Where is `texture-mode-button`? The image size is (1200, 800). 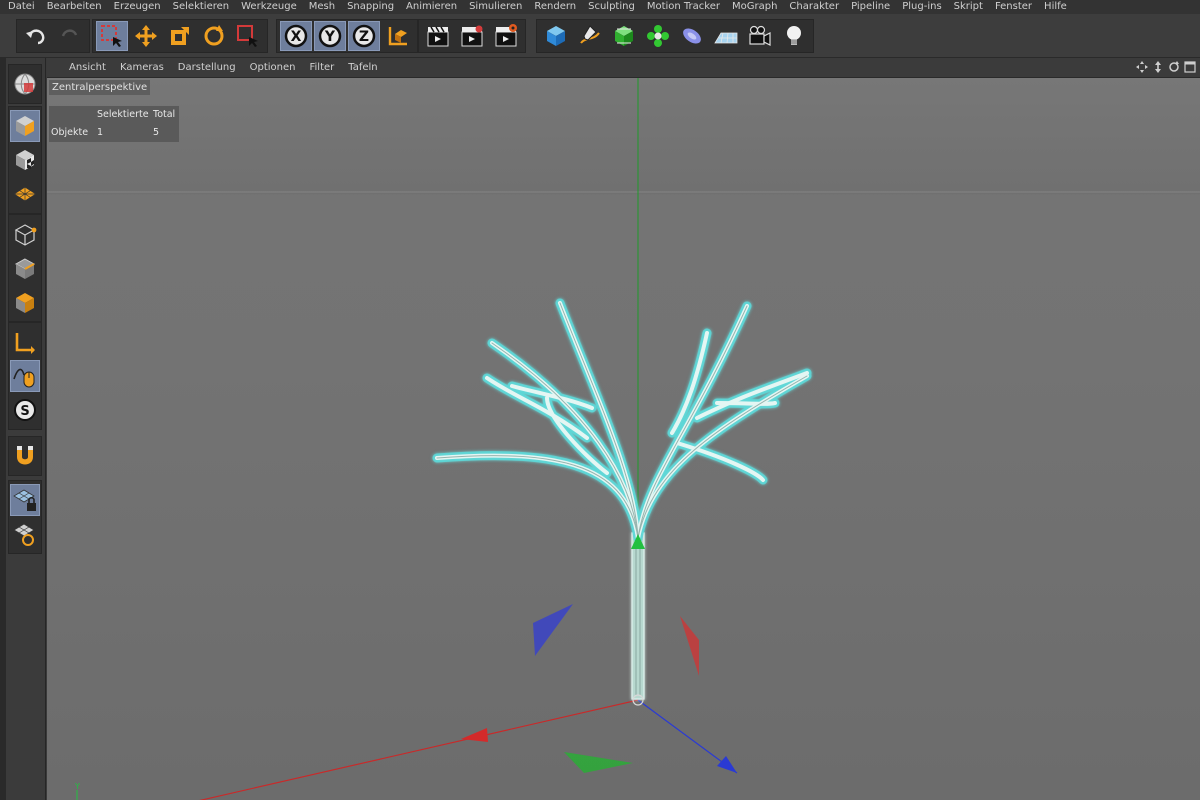 texture-mode-button is located at coordinates (25, 160).